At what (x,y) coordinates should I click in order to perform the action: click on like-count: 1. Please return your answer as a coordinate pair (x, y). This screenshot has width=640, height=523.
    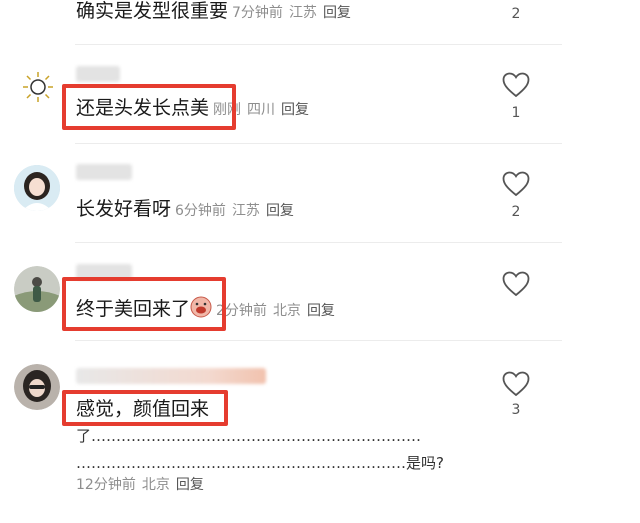
    Looking at the image, I should click on (516, 113).